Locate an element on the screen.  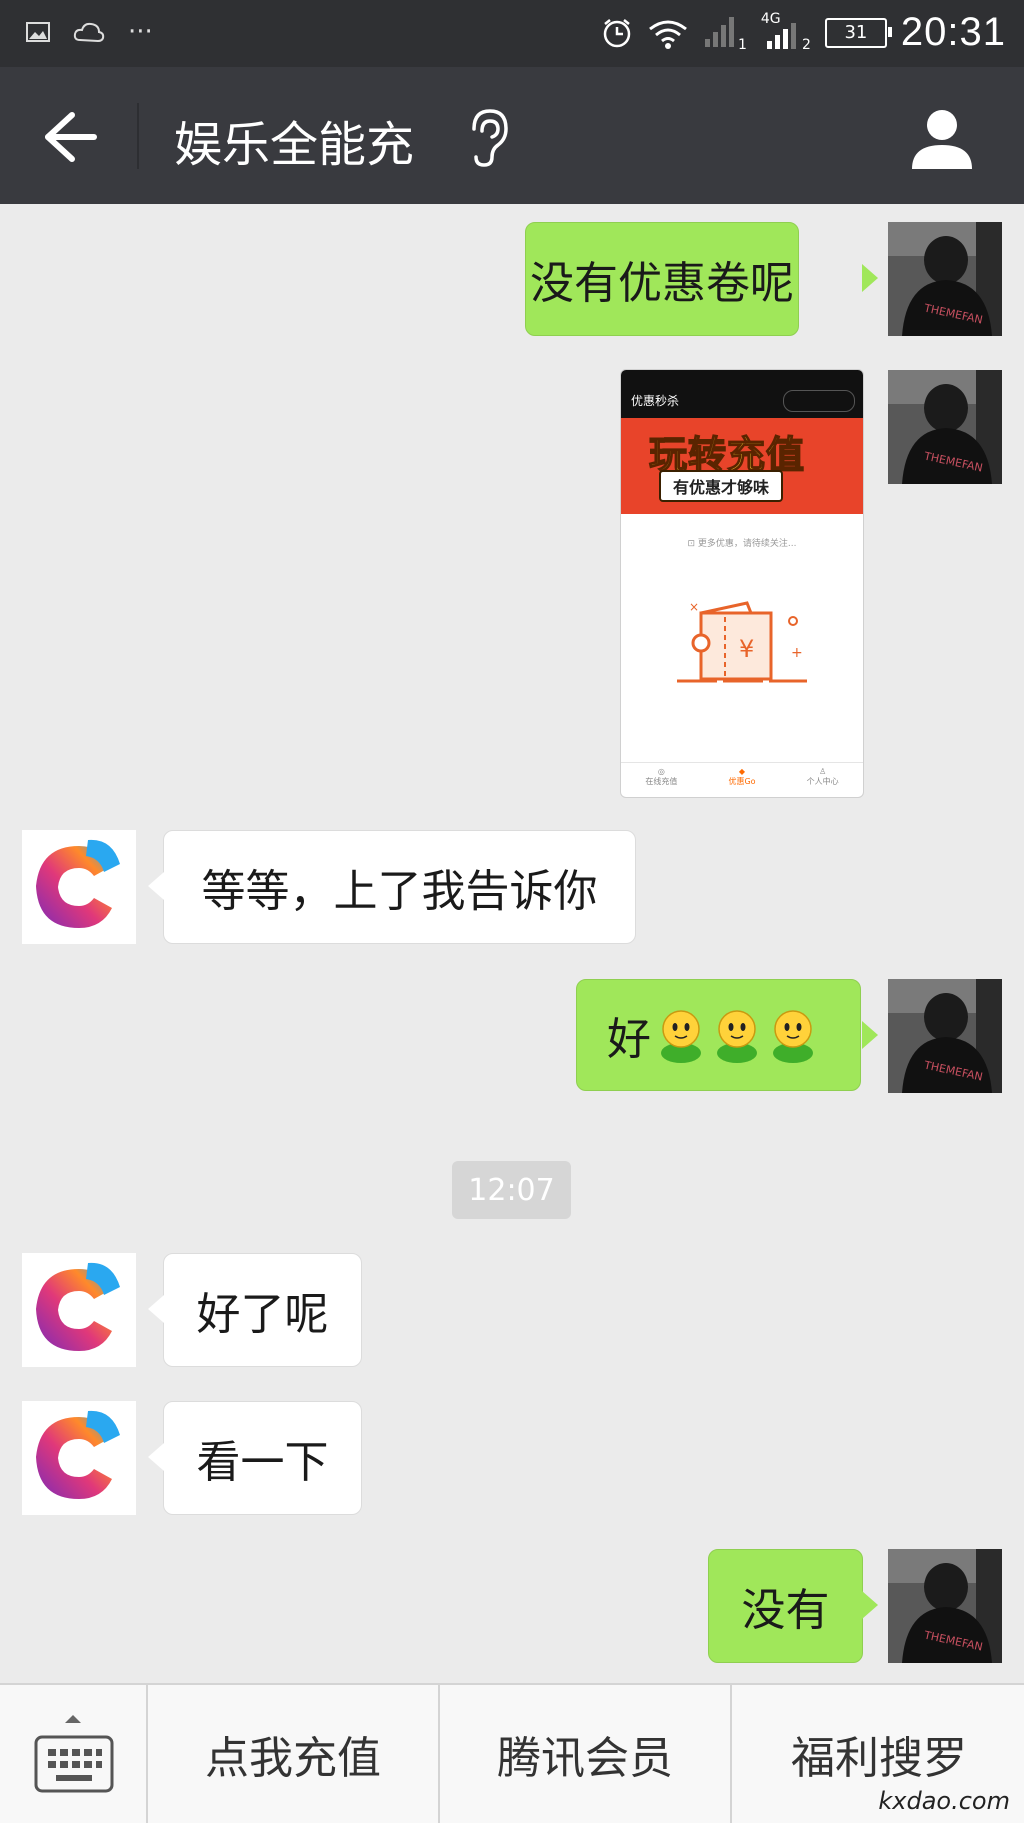
chat-header: 娱乐全能充 is located at coordinates (512, 135).